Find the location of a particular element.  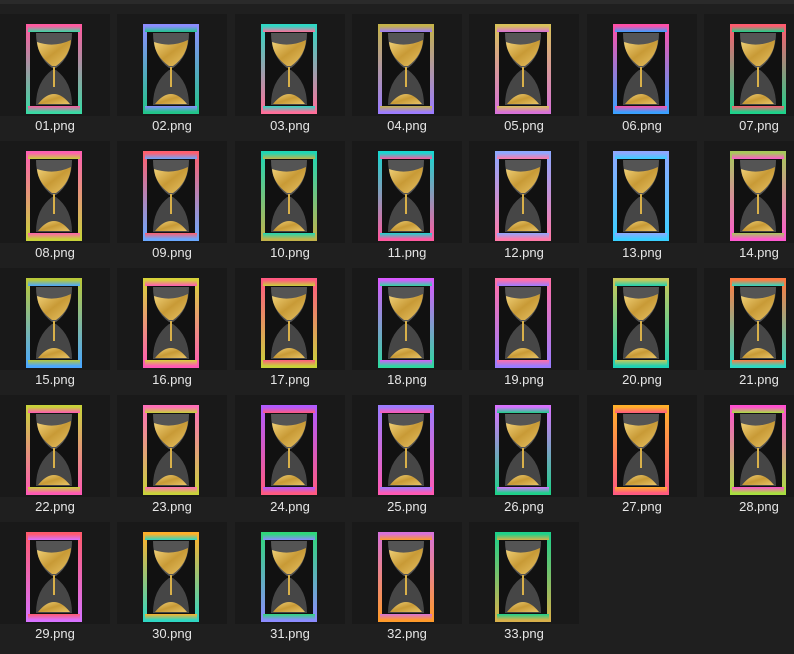

file-tile: 32.png is located at coordinates (407, 585).